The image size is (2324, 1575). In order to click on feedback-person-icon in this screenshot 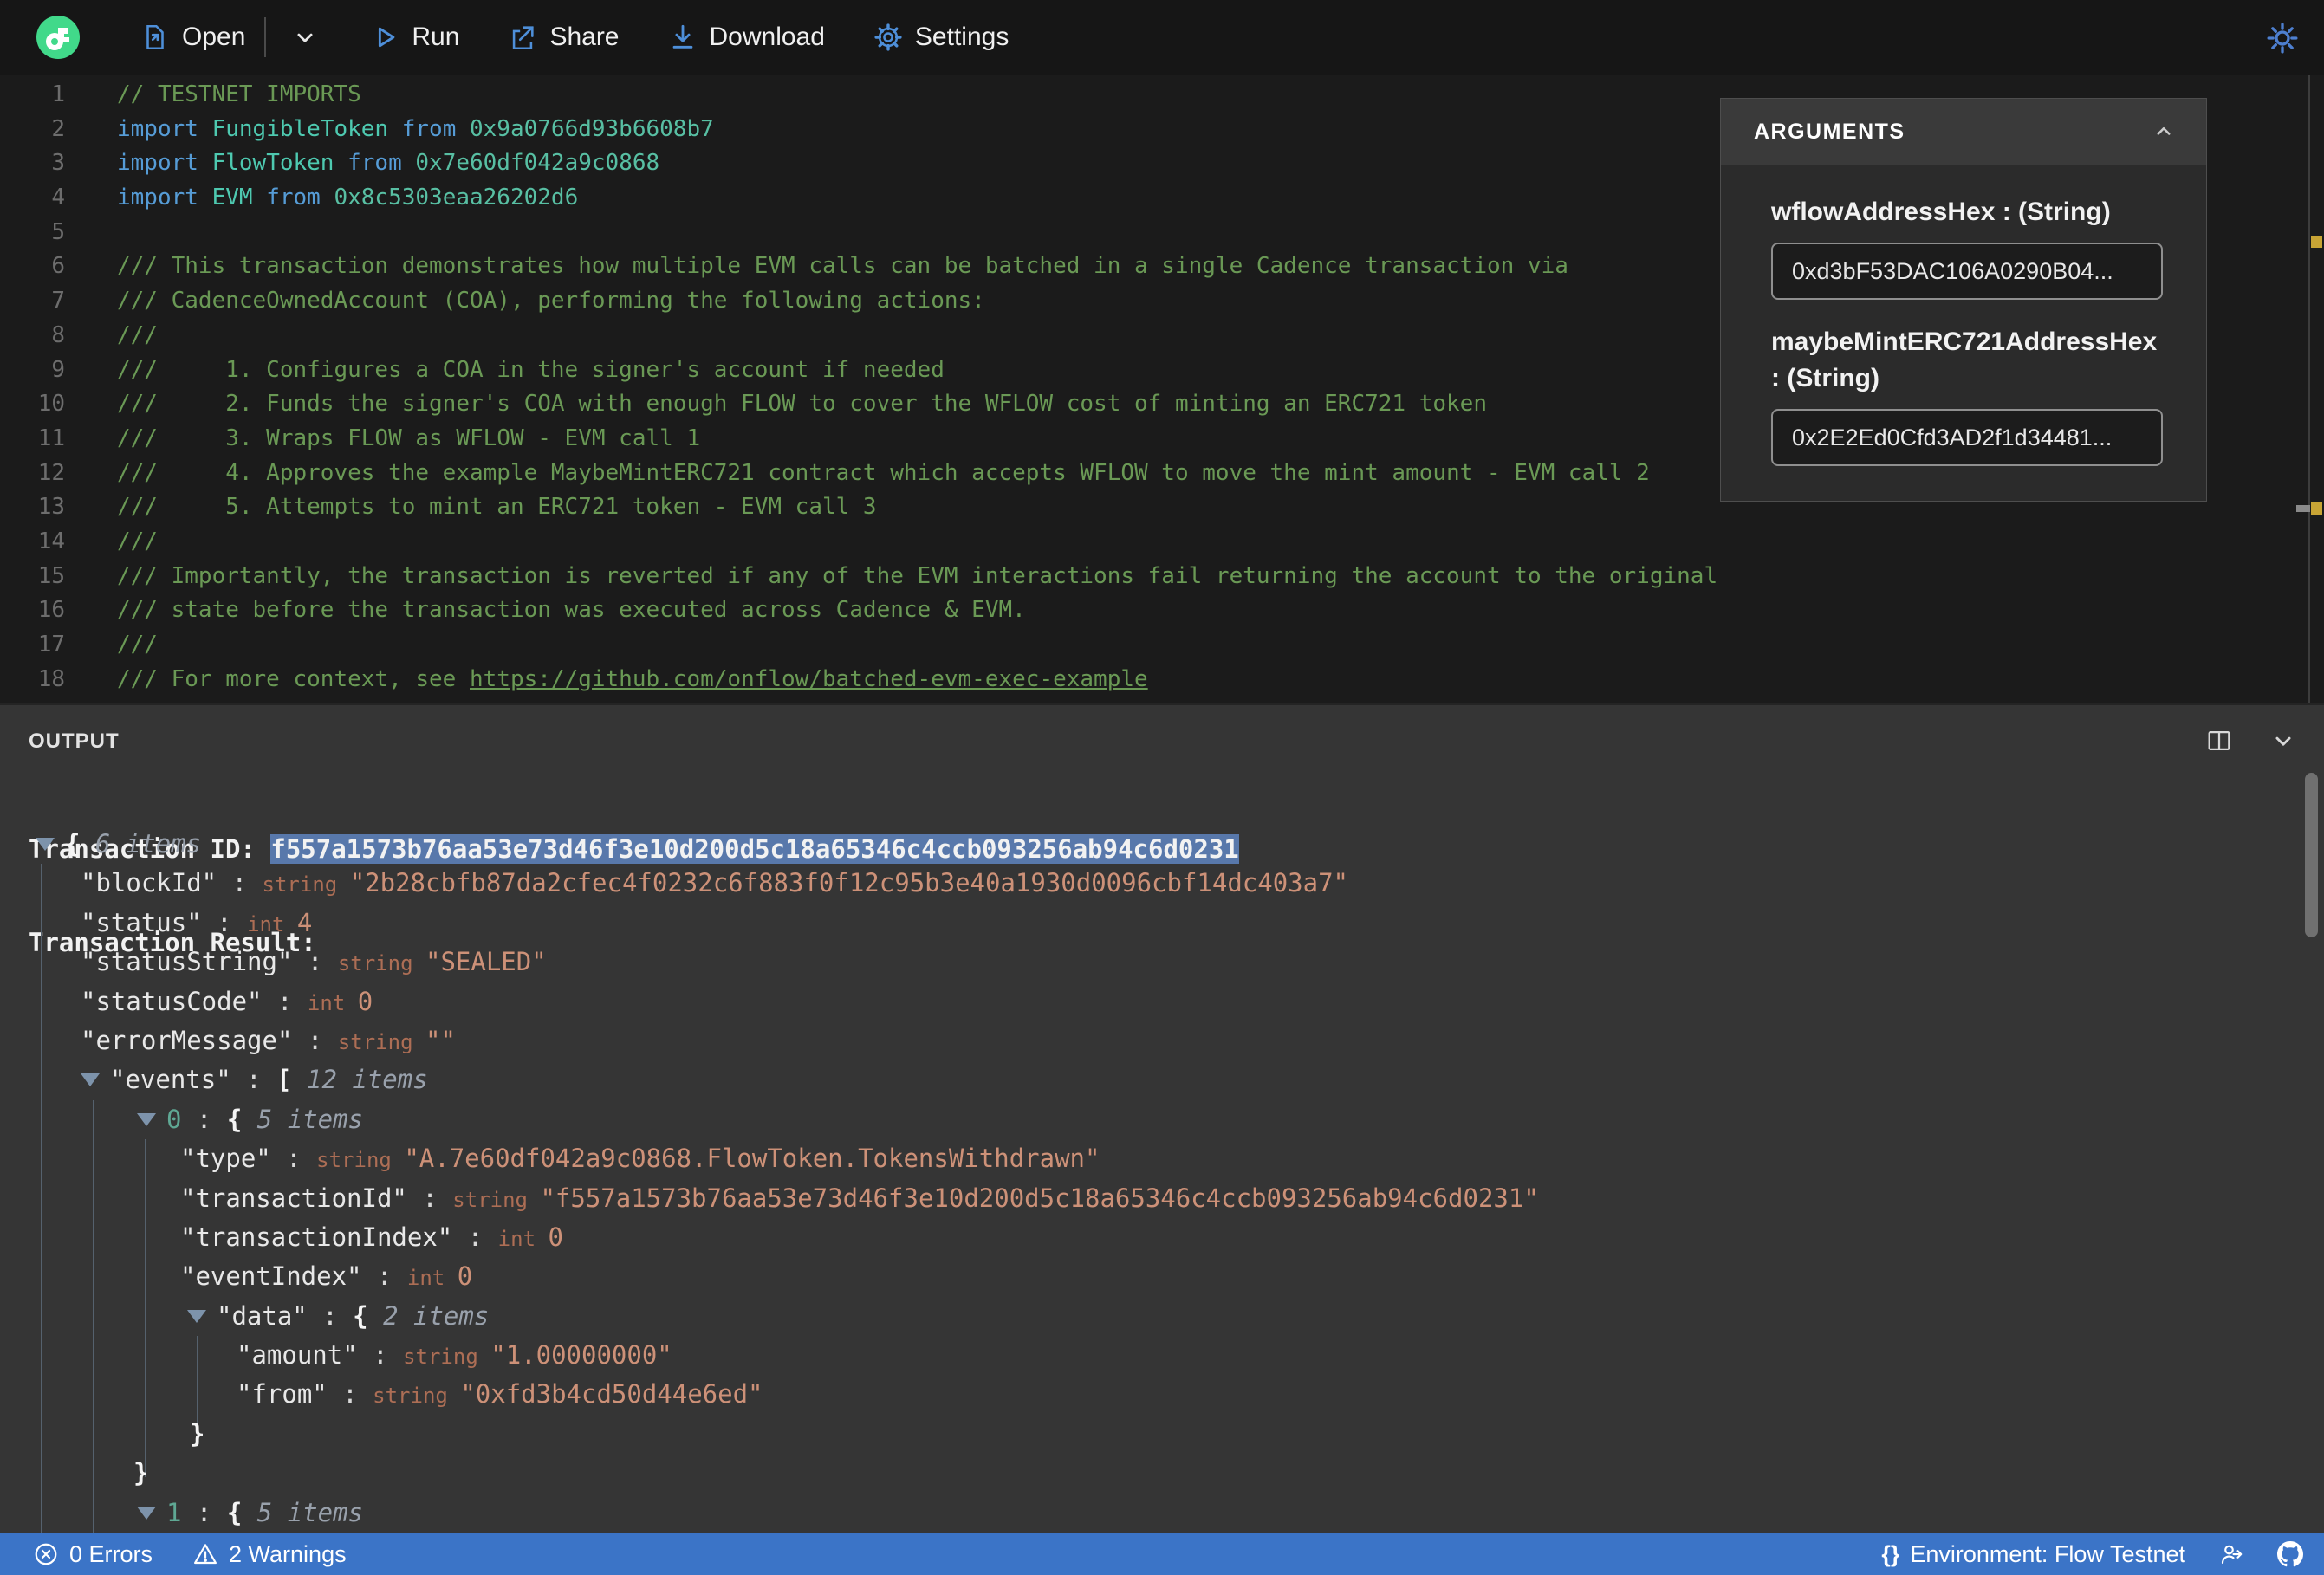, I will do `click(2231, 1554)`.